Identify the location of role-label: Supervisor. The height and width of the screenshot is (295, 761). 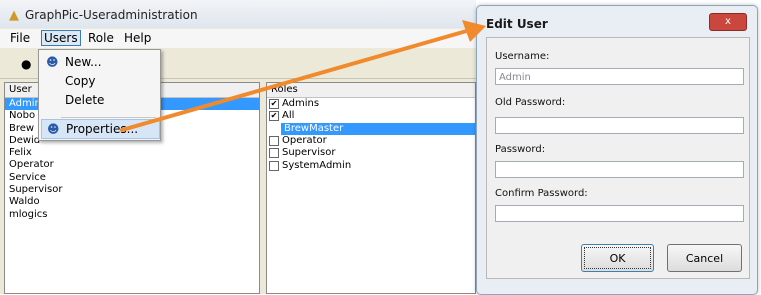
(309, 153).